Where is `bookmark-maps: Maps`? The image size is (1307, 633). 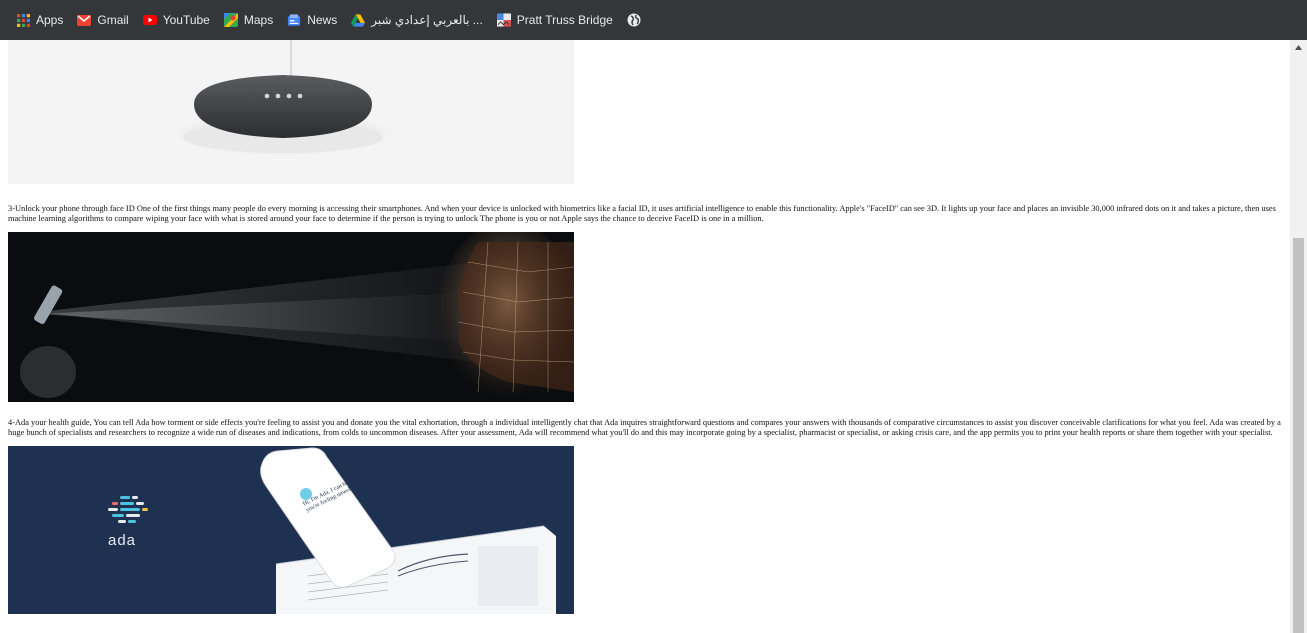 bookmark-maps: Maps is located at coordinates (248, 20).